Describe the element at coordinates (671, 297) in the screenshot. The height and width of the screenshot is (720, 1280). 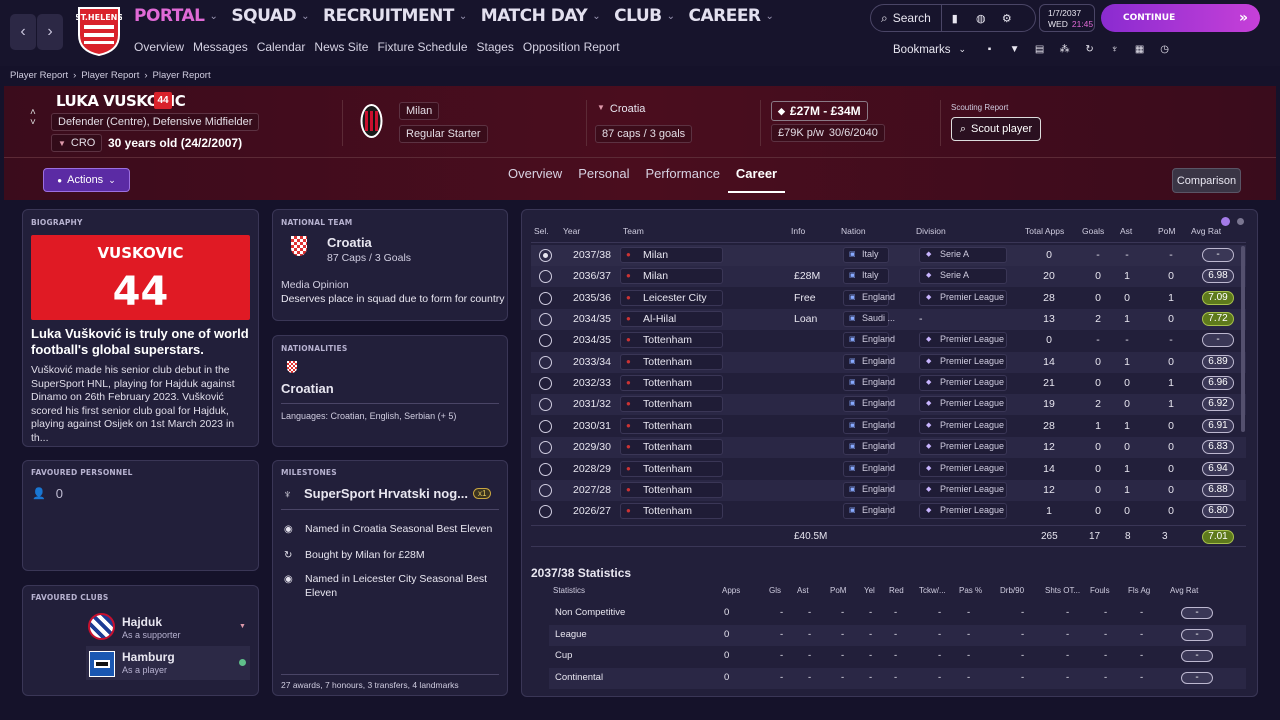
I see `team-cell: ● Leicester City` at that location.